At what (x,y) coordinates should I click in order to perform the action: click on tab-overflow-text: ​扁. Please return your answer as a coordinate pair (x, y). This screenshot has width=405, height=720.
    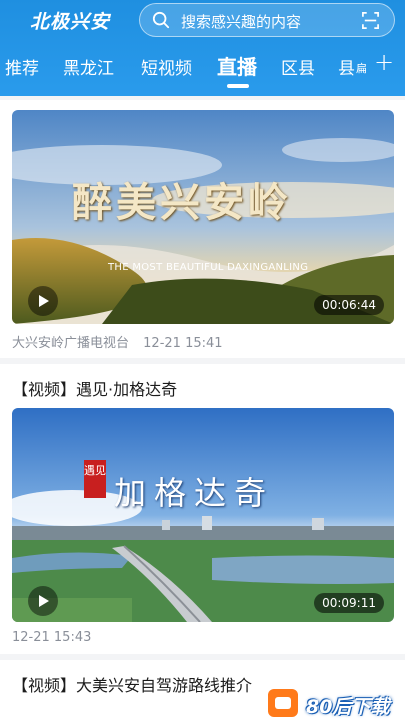
    Looking at the image, I should click on (361, 68).